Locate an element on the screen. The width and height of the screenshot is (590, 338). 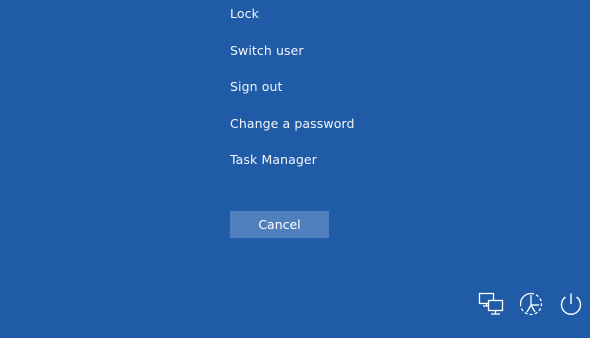
task-manager-option: Task Manager is located at coordinates (292, 170).